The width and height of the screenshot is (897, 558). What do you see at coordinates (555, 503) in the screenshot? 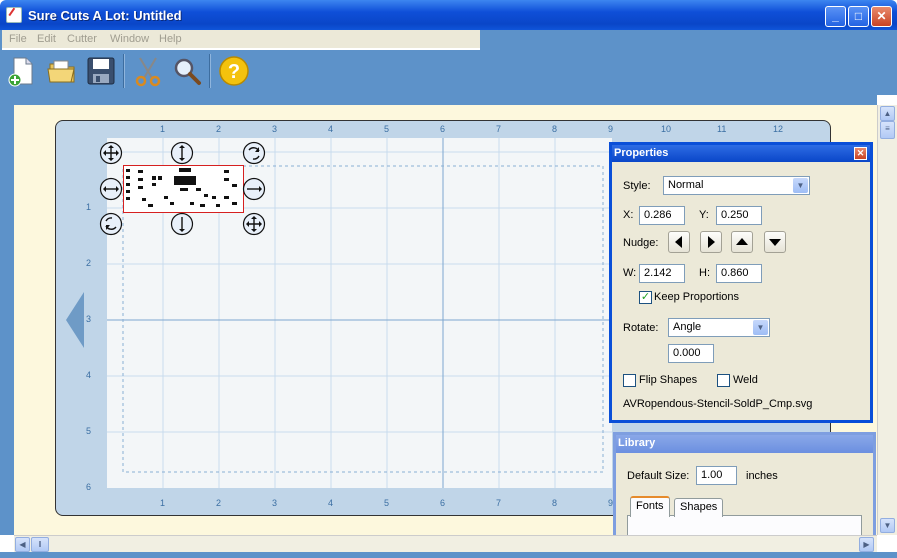
I see `ruler-tick: 8` at bounding box center [555, 503].